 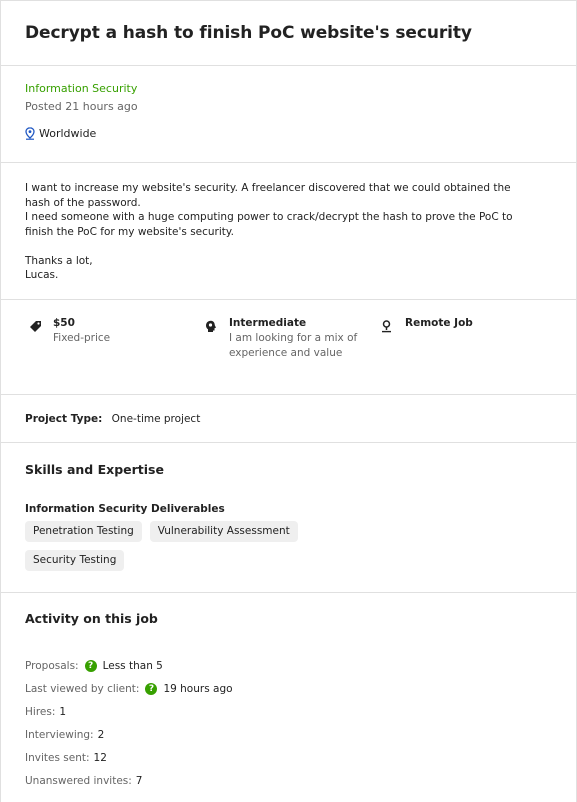 I want to click on location-pin-icon, so click(x=30, y=133).